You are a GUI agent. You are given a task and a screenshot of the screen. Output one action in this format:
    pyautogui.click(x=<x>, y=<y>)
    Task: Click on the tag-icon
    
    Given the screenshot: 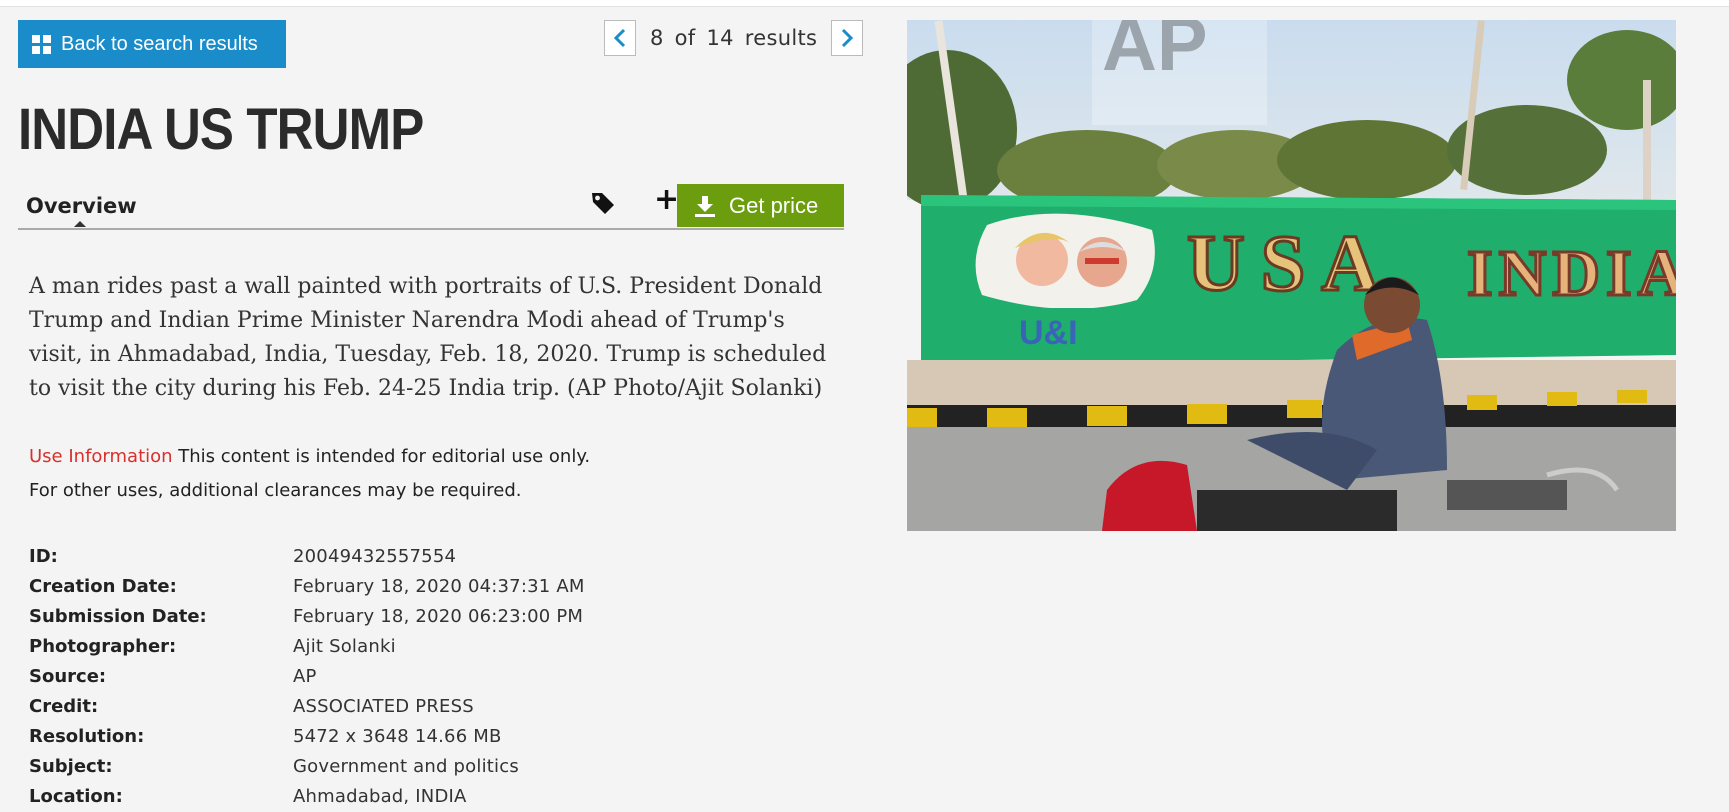 What is the action you would take?
    pyautogui.click(x=603, y=203)
    